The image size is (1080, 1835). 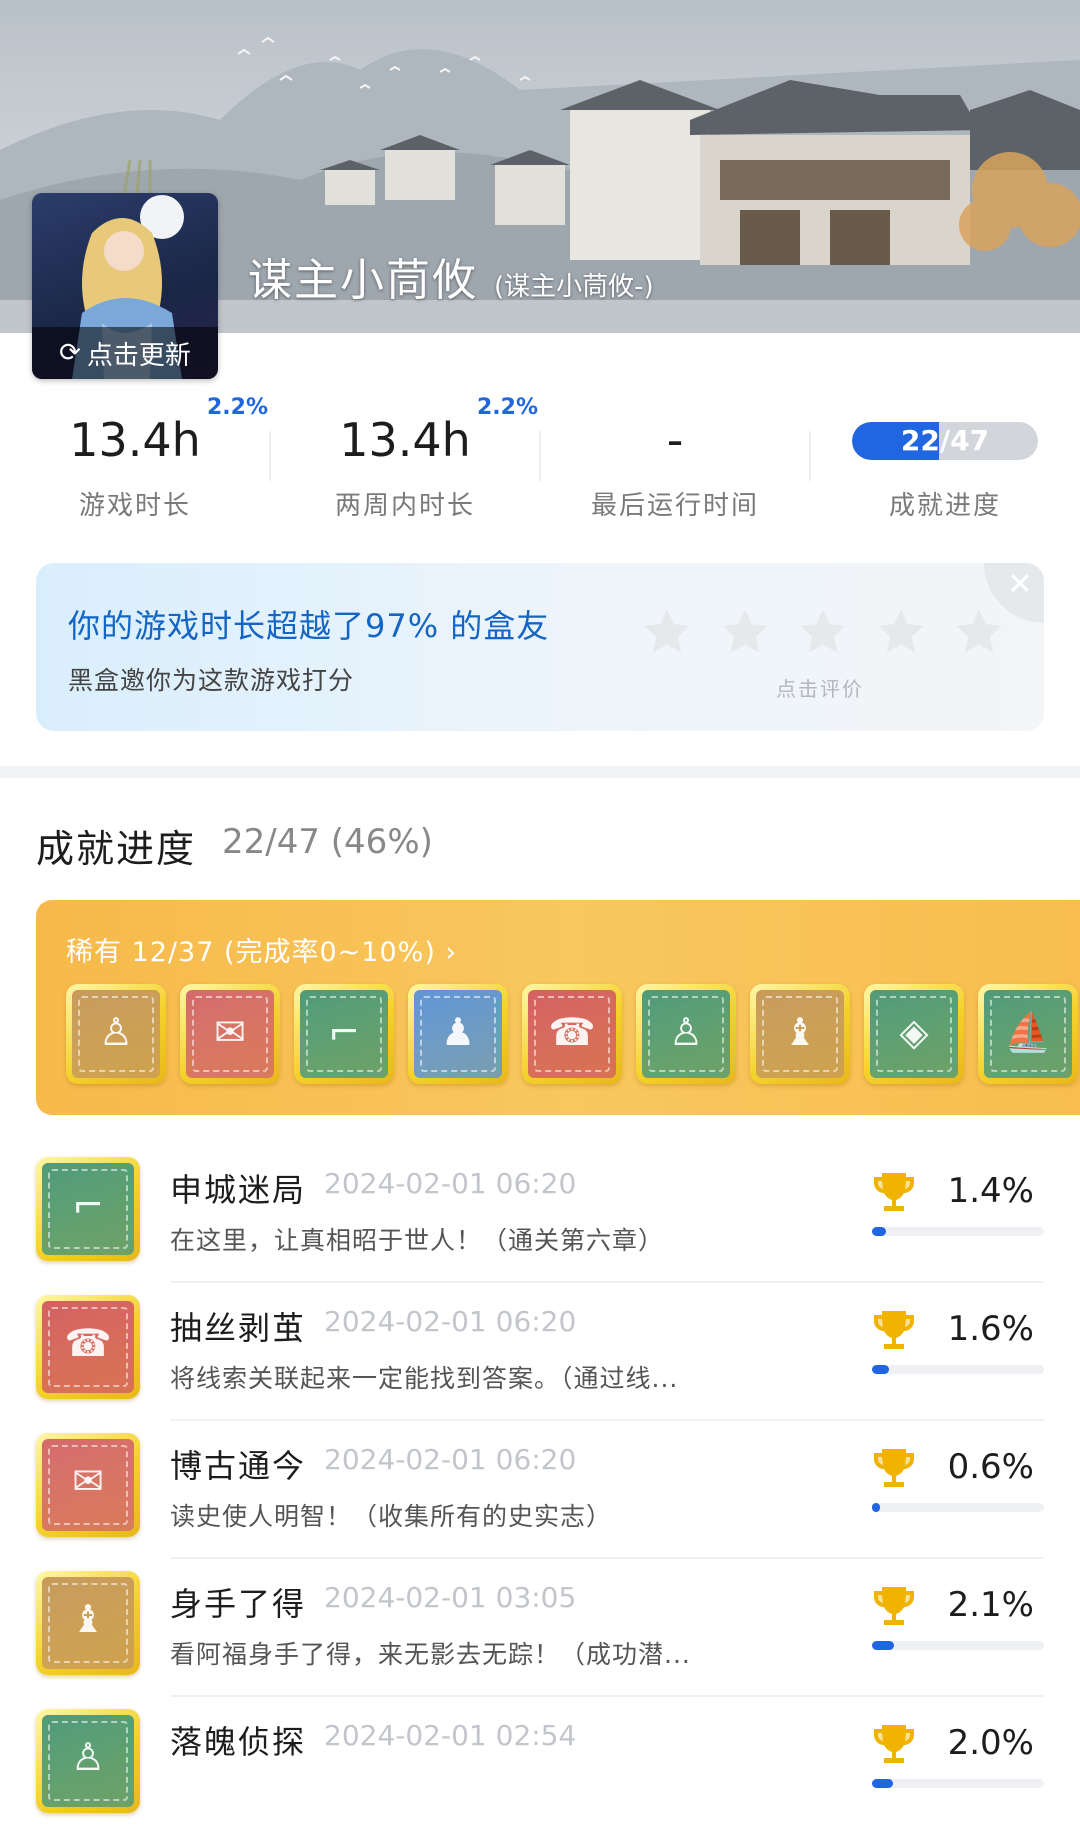 What do you see at coordinates (70, 353) in the screenshot?
I see `refresh-icon: ⟳` at bounding box center [70, 353].